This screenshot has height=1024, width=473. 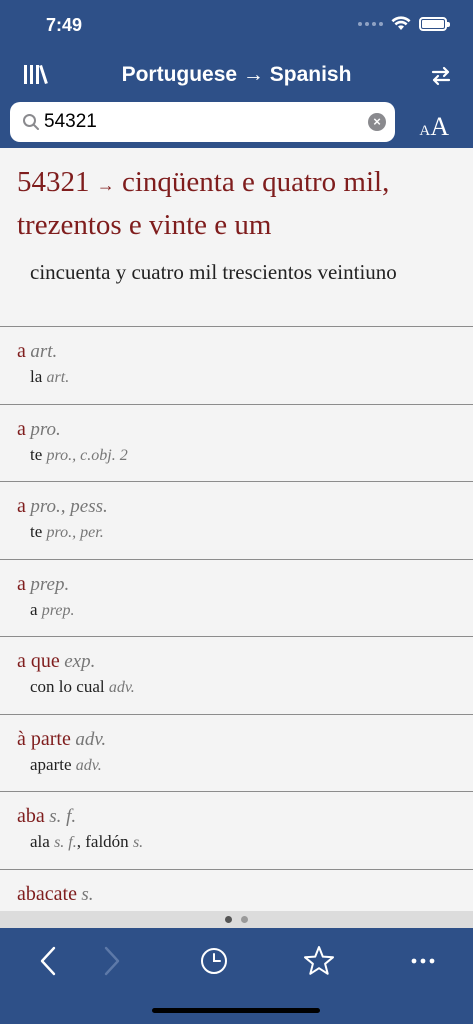 I want to click on nav-title: Portuguese → Spanish, so click(x=236, y=74).